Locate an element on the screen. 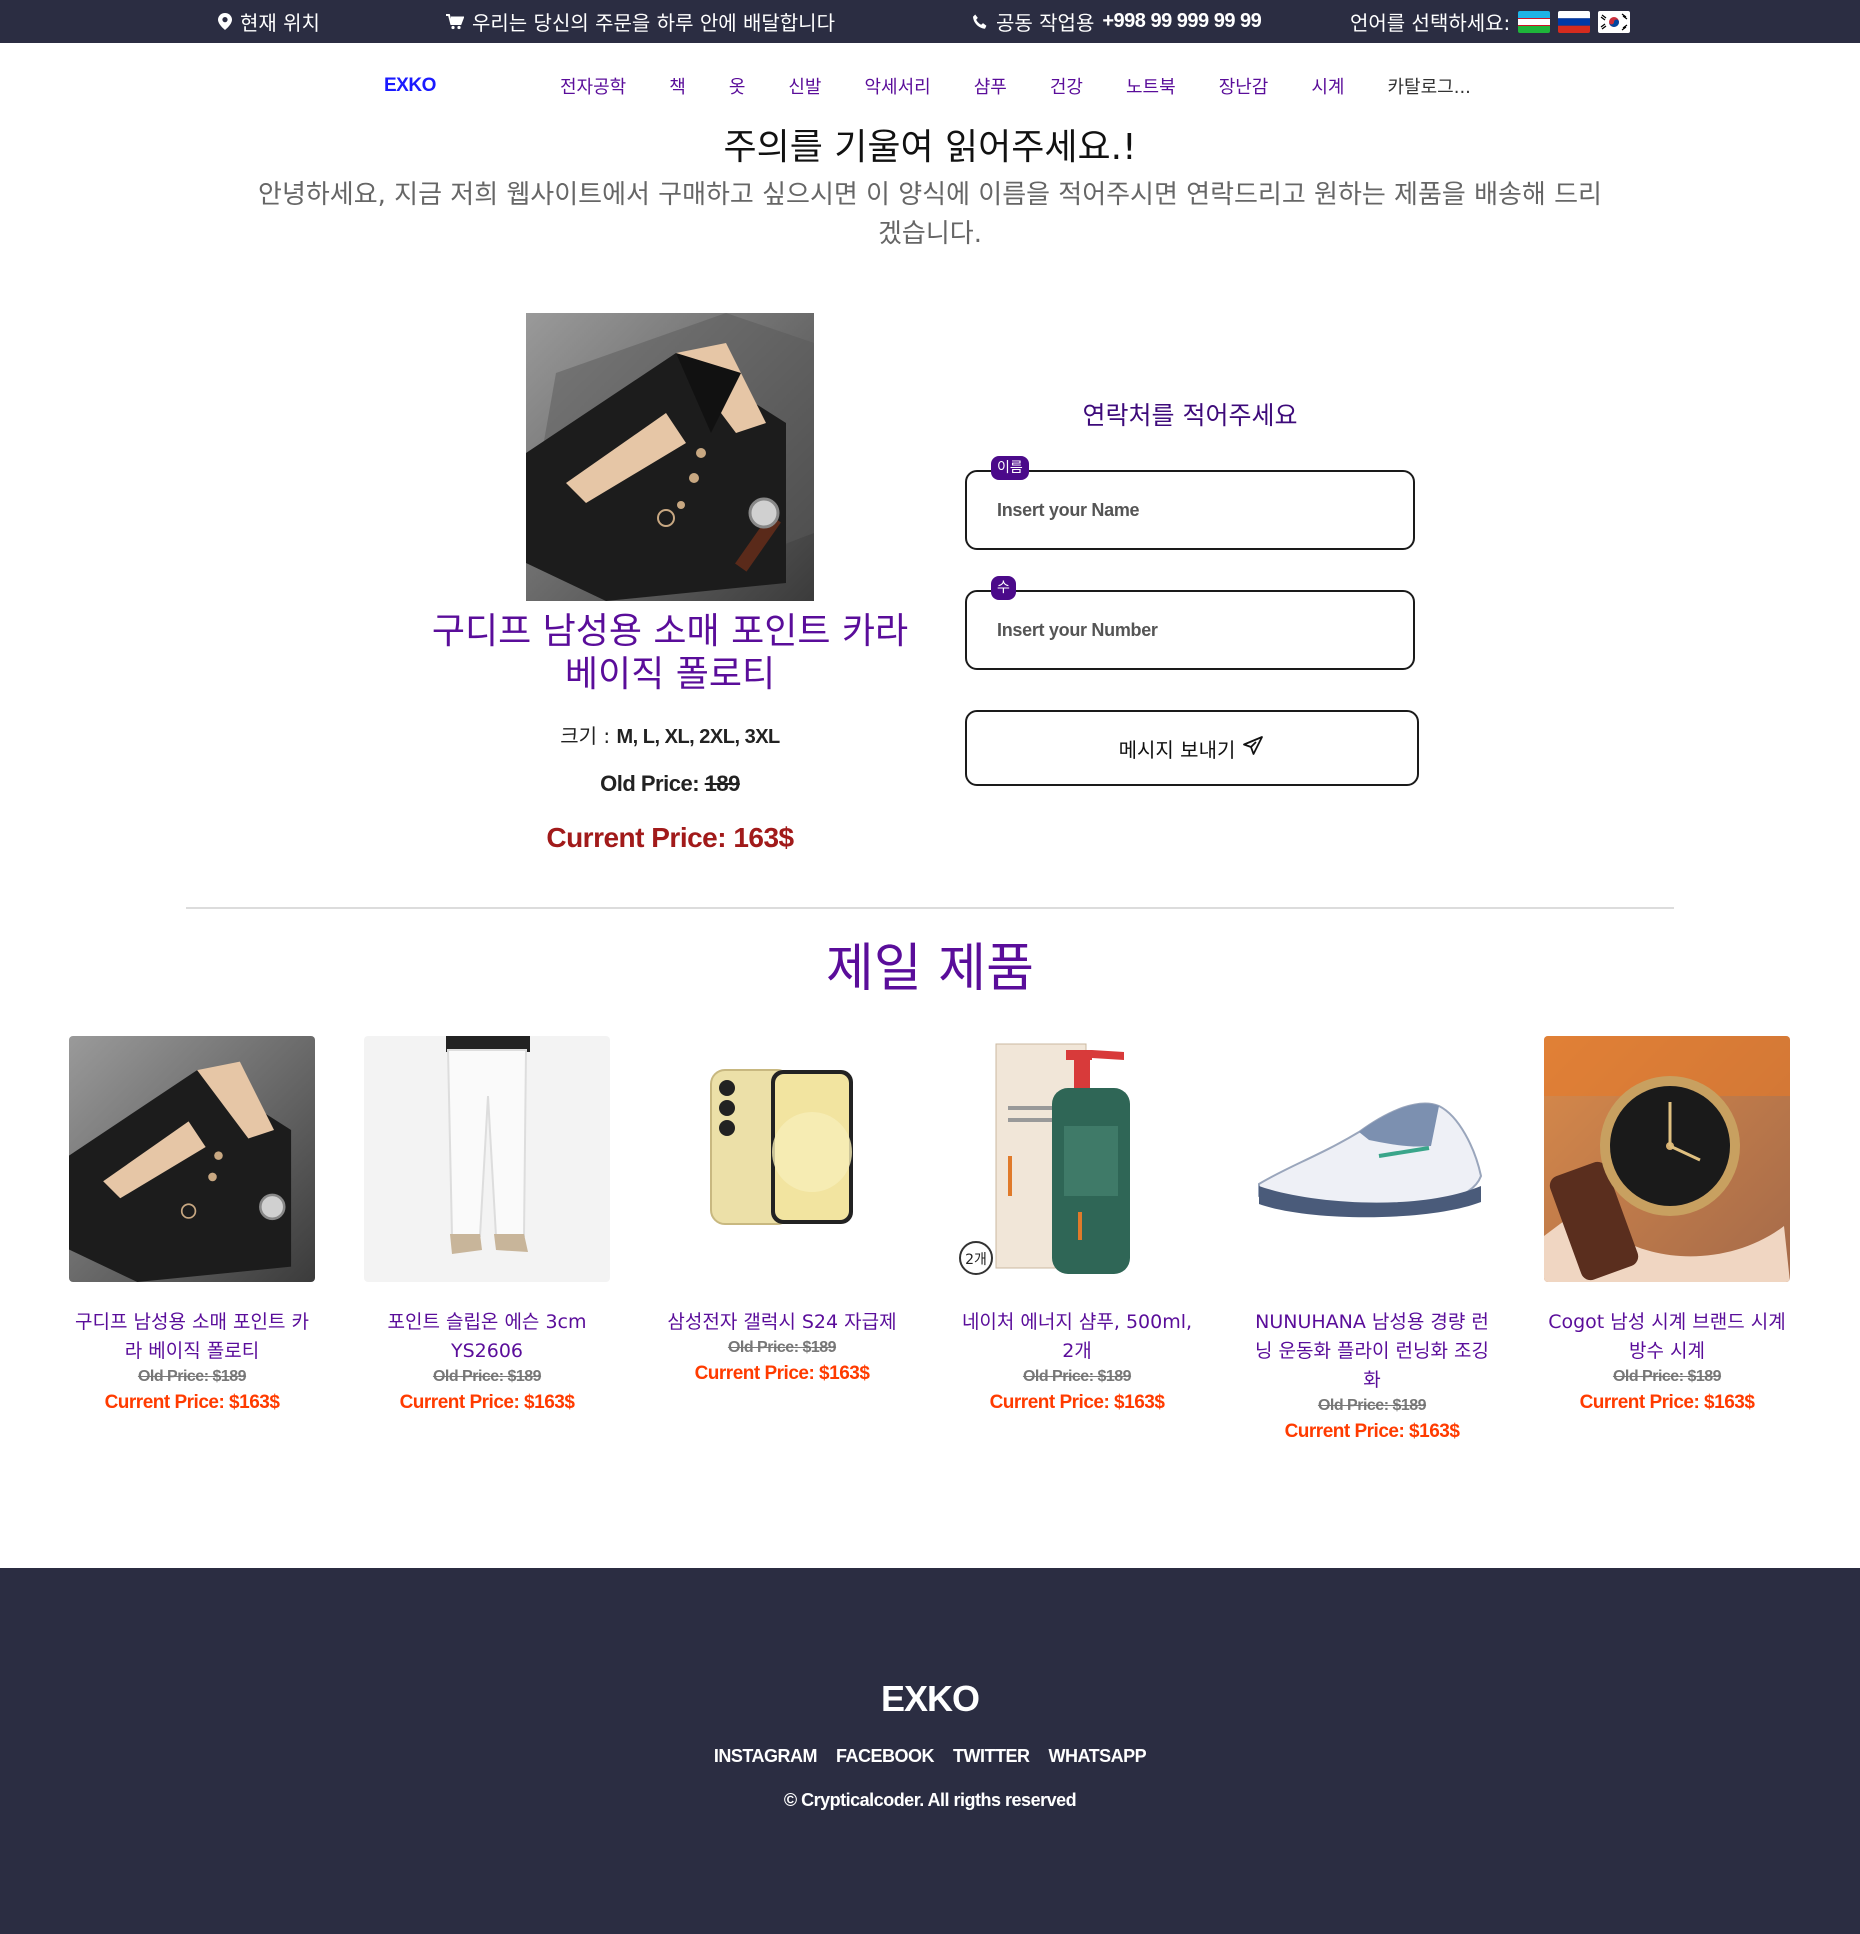  old-price-label: Old Price: is located at coordinates (650, 783).